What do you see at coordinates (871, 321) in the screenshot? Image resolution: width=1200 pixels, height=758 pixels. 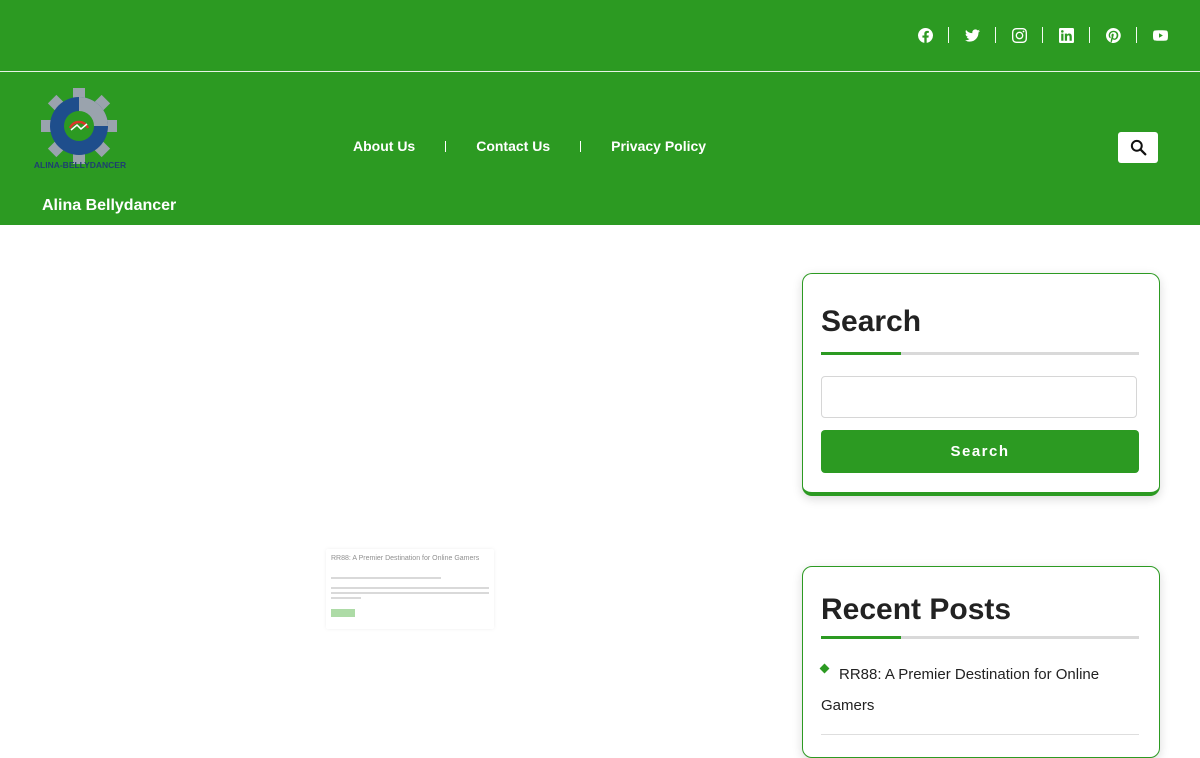 I see `search-widget-title: Search` at bounding box center [871, 321].